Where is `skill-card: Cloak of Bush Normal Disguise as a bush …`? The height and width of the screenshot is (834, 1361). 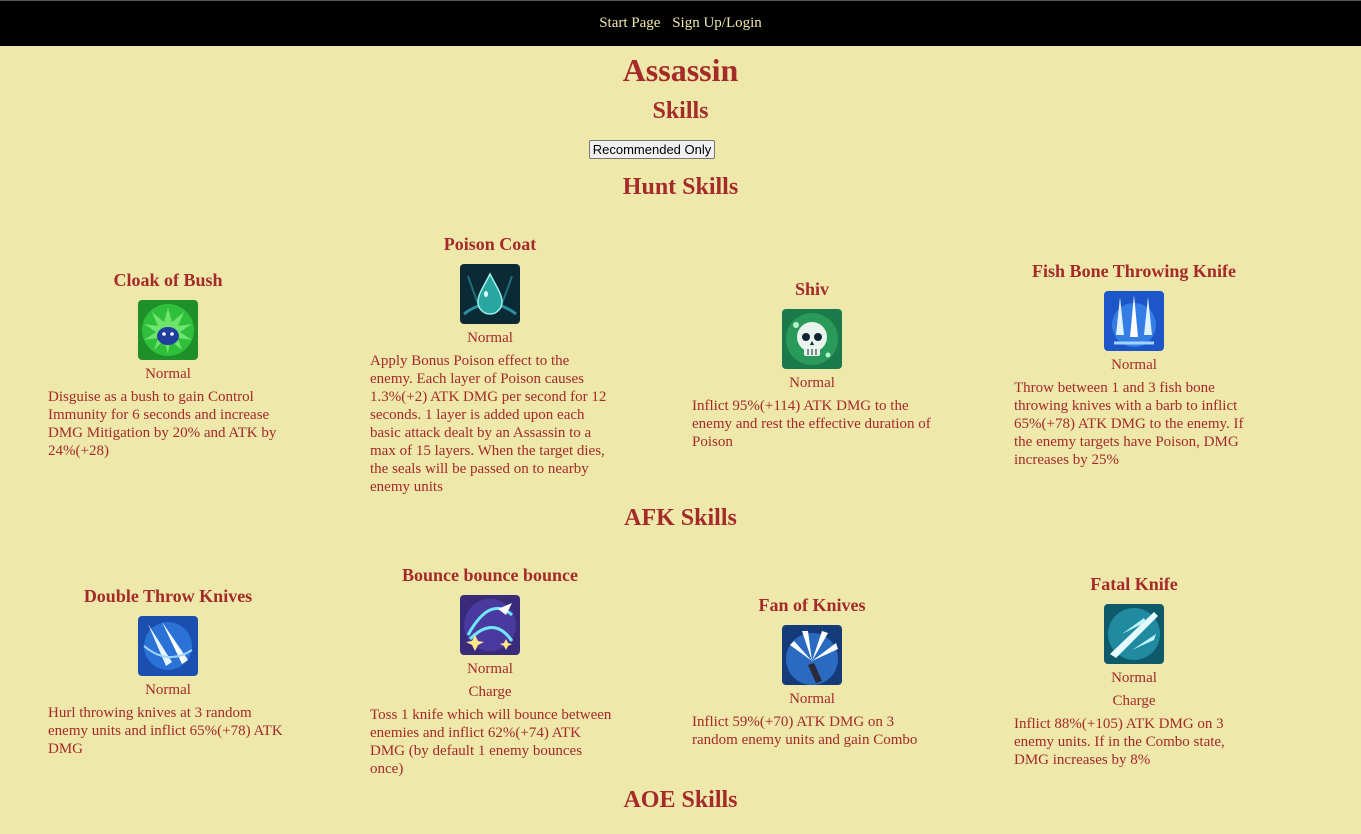
skill-card: Cloak of Bush Normal Disguise as a bush … is located at coordinates (209, 364).